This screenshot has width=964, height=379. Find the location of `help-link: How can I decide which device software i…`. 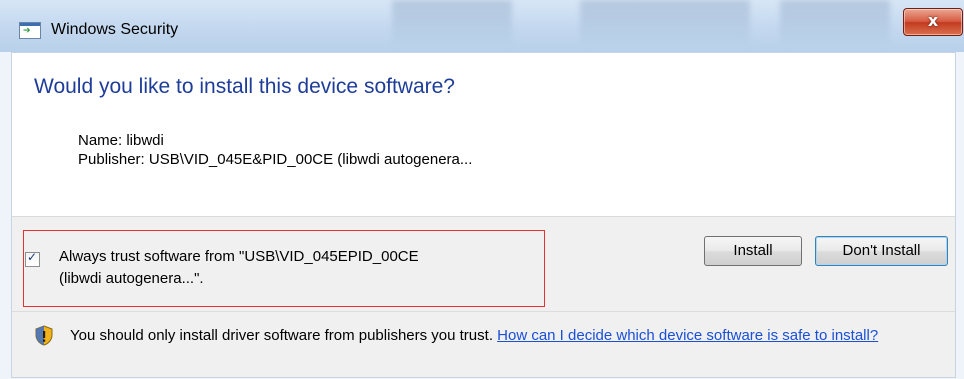

help-link: How can I decide which device software i… is located at coordinates (687, 335).